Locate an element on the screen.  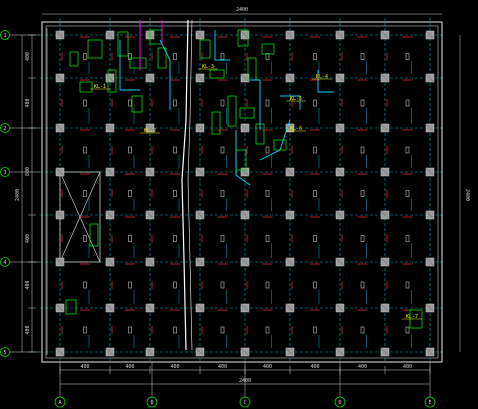
note-label: KL-3 is located at coordinates (208, 67).